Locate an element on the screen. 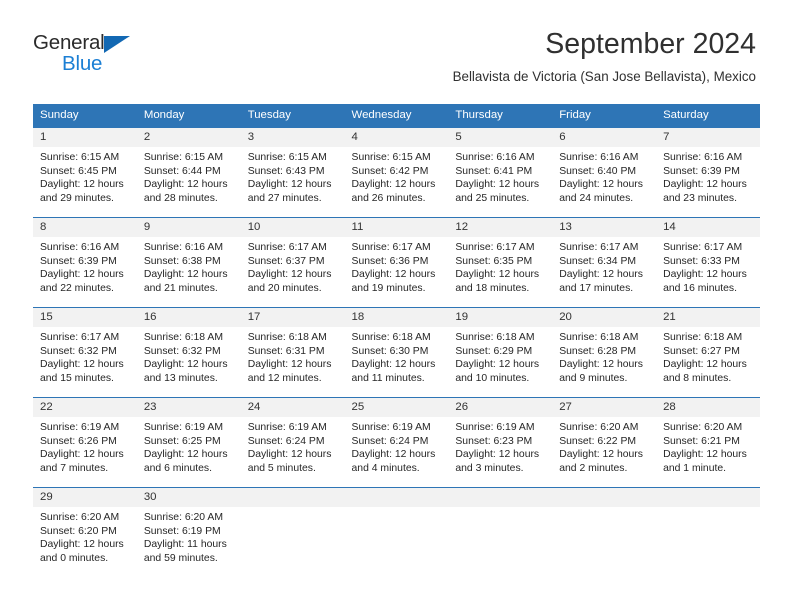 The width and height of the screenshot is (792, 612). sunset-text: Sunset: 6:41 PM is located at coordinates (494, 171).